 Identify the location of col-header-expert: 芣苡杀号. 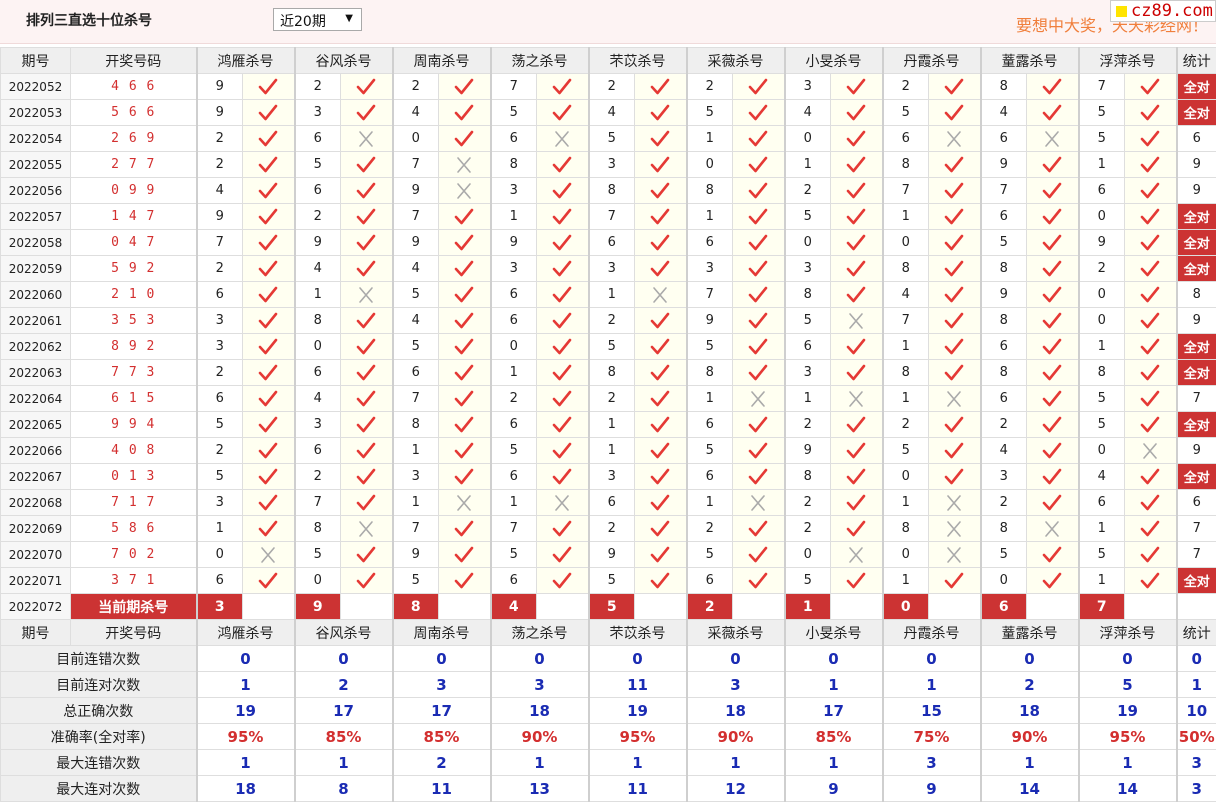
(637, 60).